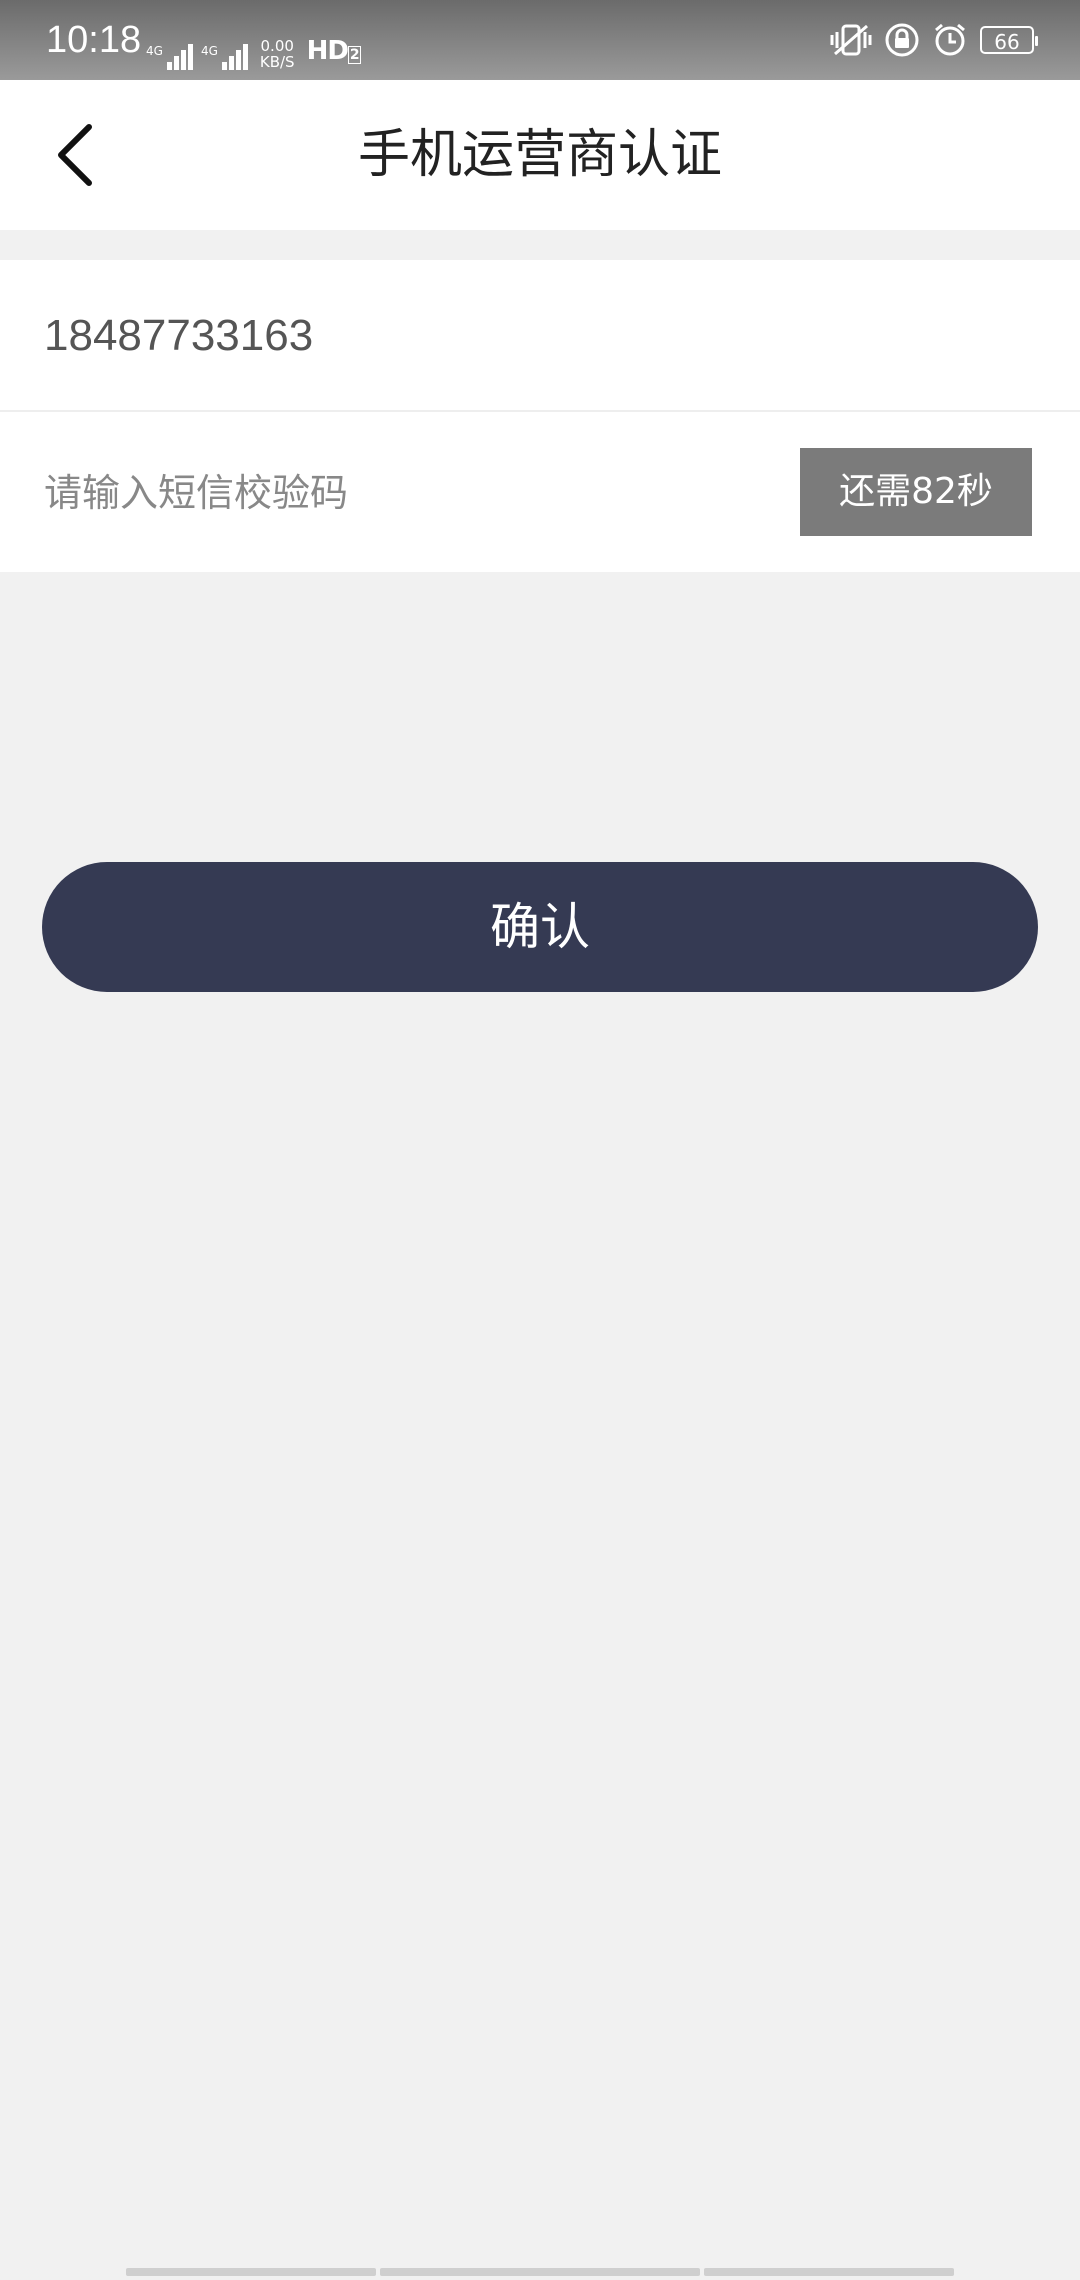 This screenshot has width=1080, height=2280. Describe the element at coordinates (540, 336) in the screenshot. I see `phone-row: 18487733163` at that location.